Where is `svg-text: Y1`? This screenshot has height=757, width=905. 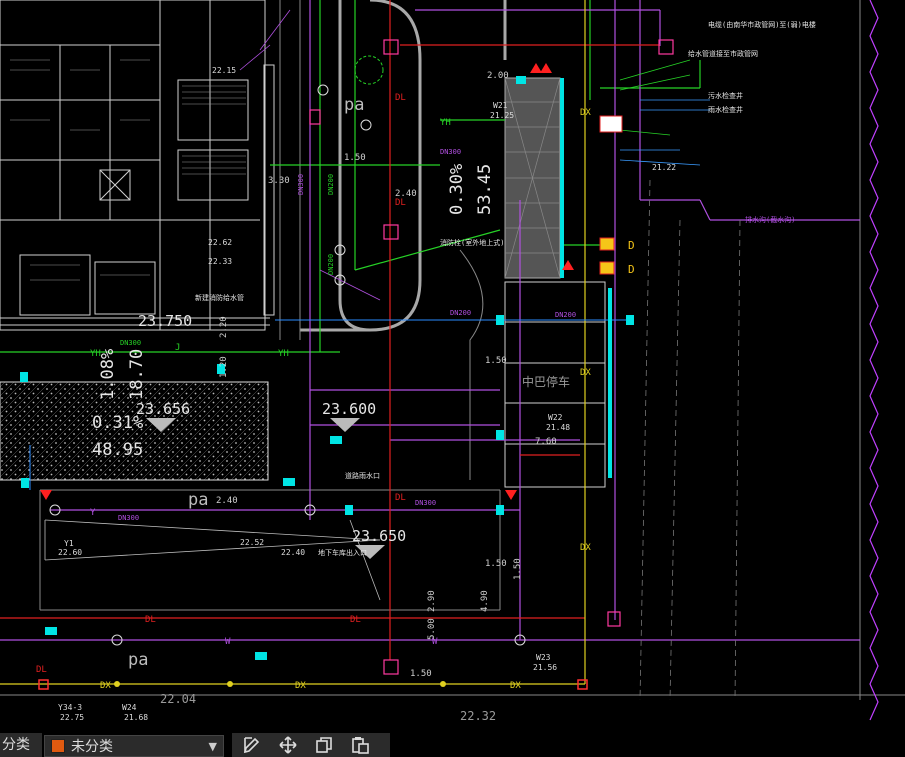
svg-text: Y1 is located at coordinates (69, 543).